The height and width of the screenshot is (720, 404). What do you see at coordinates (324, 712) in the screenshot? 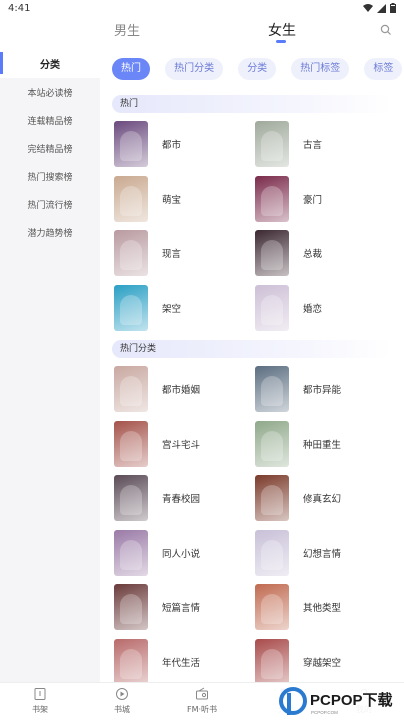
I see `watermark-sub: PCPOP.COM` at bounding box center [324, 712].